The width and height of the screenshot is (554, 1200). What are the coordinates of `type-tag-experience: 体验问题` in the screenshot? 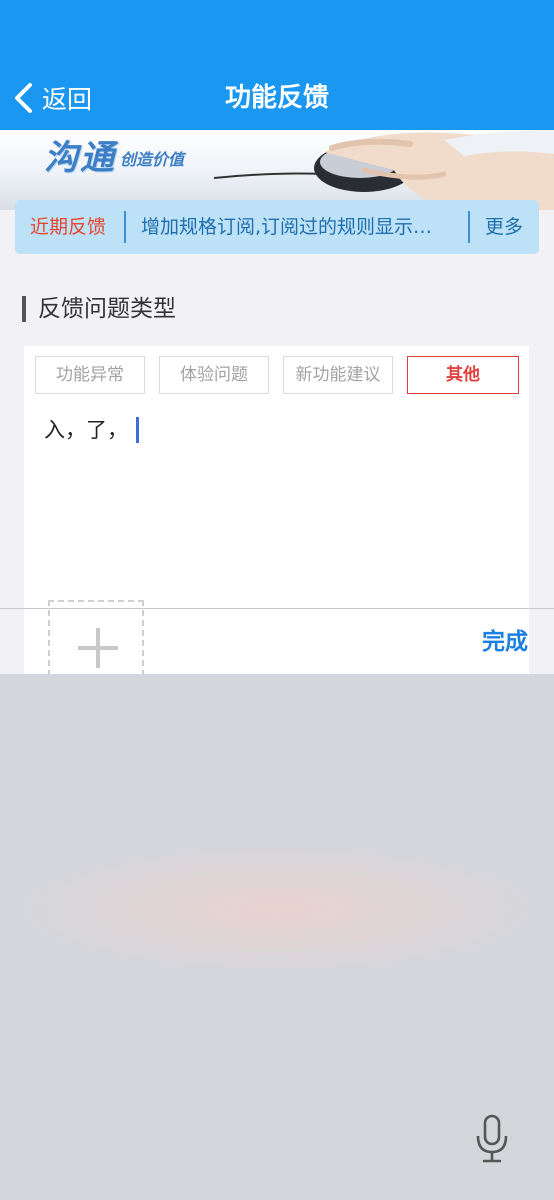 It's located at (214, 375).